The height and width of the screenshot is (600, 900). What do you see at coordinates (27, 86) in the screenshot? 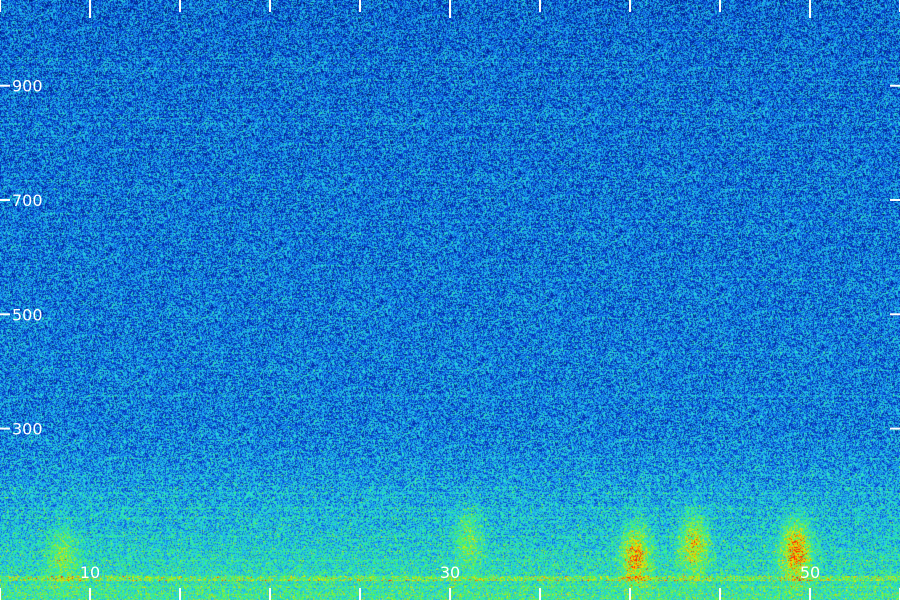
I see `y-tick-label: 900` at bounding box center [27, 86].